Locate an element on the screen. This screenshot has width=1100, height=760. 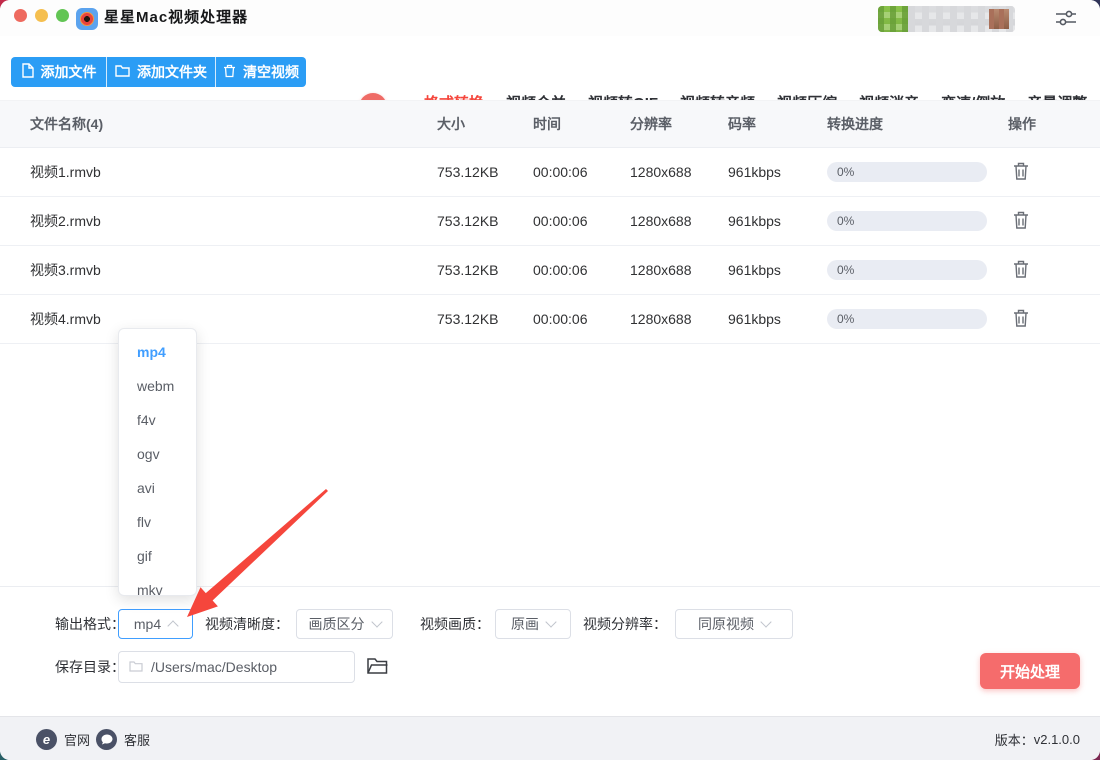
window-controls is located at coordinates (41, 15).